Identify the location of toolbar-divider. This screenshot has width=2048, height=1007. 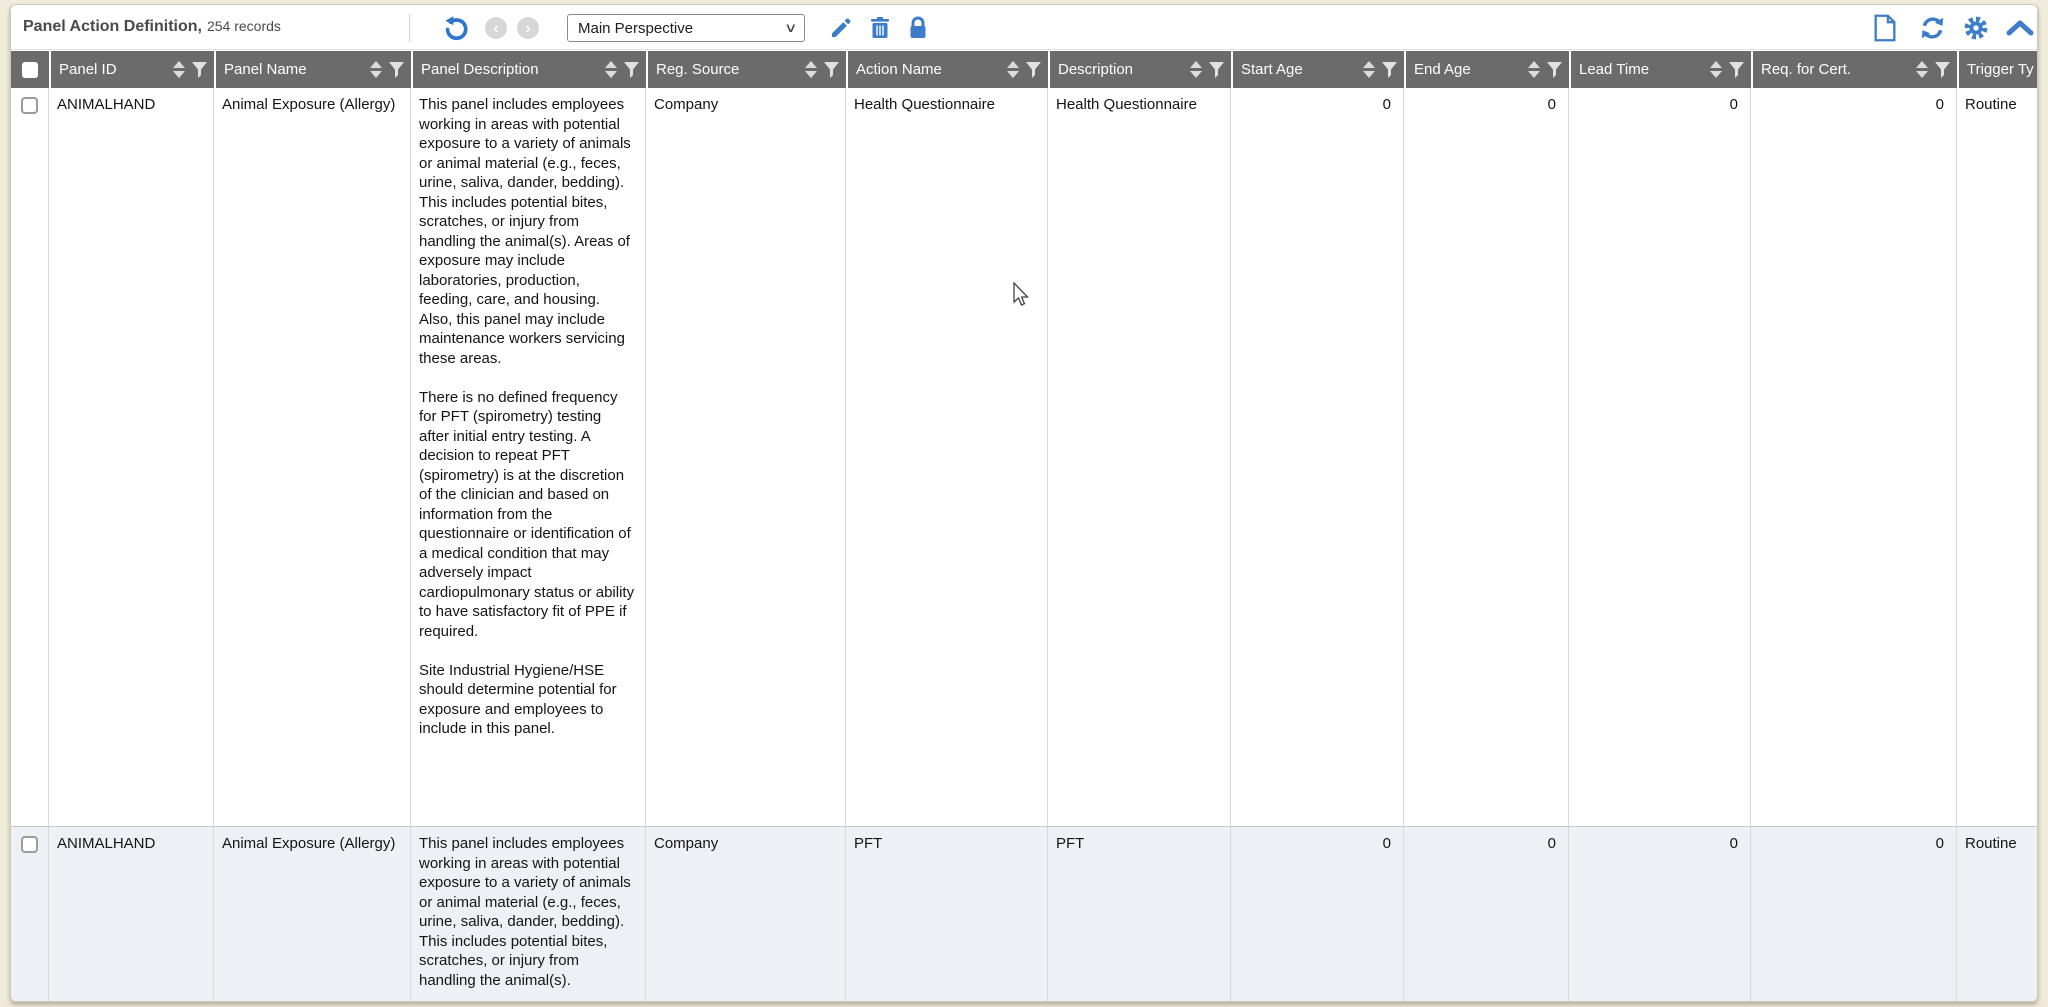
(409, 28).